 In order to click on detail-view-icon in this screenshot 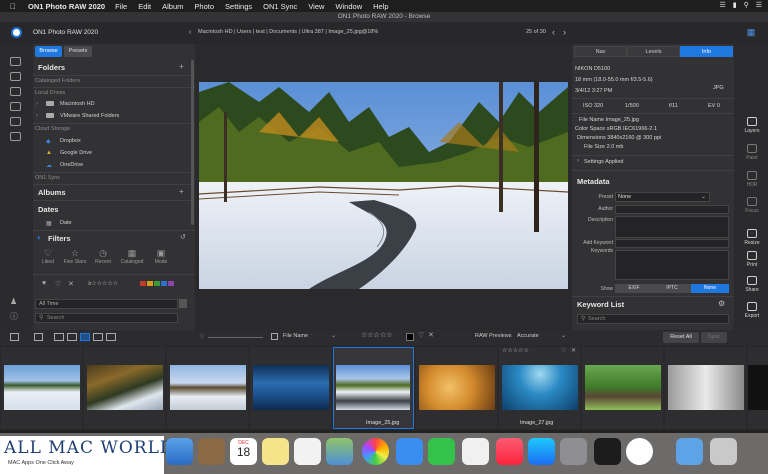, I will do `click(85, 337)`.